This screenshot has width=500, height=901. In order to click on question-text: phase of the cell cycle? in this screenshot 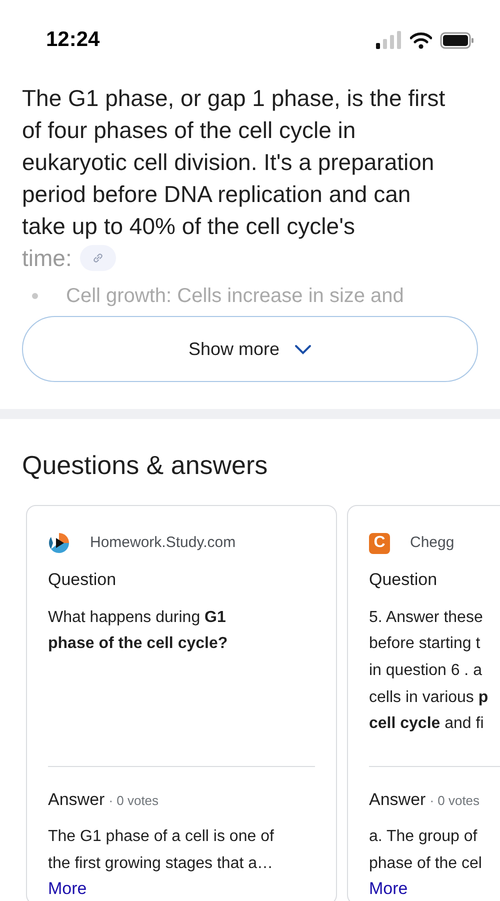, I will do `click(138, 644)`.